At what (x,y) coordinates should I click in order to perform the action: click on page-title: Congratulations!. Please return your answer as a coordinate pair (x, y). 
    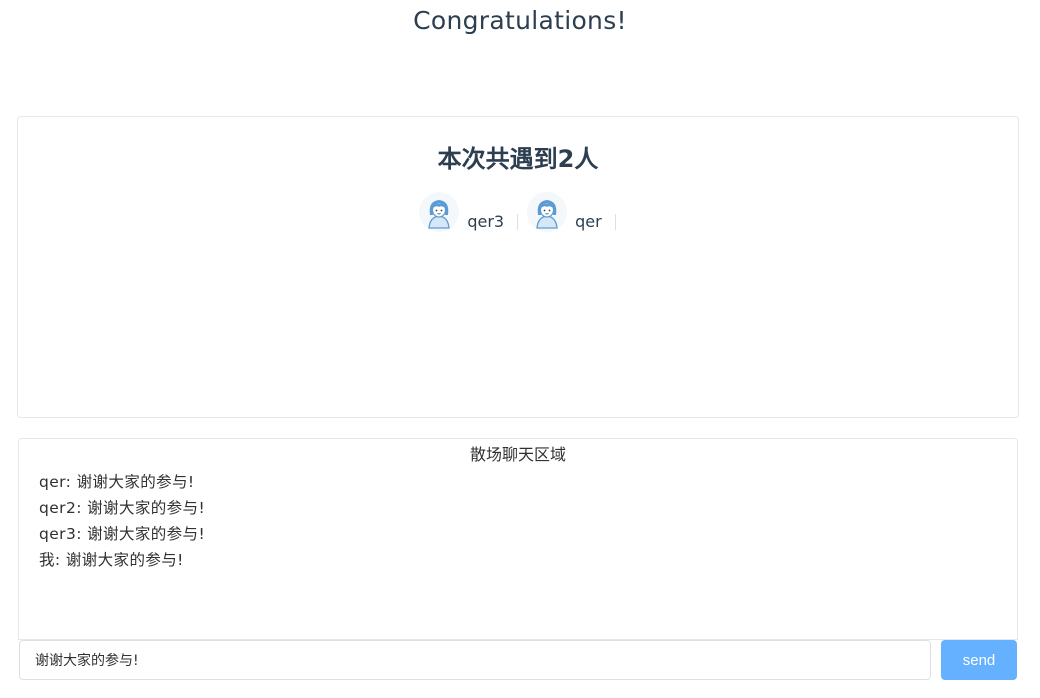
    Looking at the image, I should click on (520, 20).